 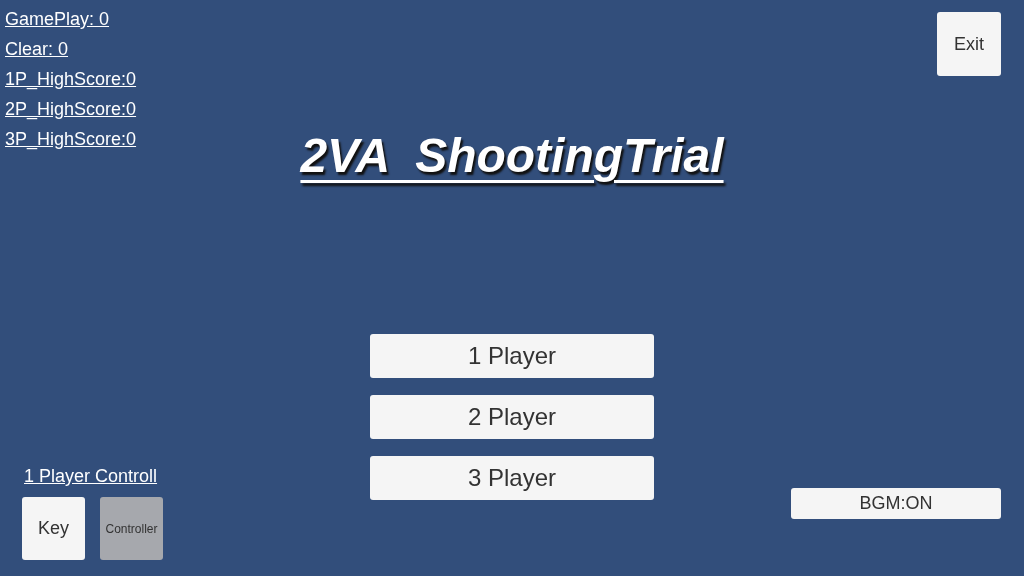 What do you see at coordinates (512, 155) in the screenshot?
I see `game-title: 2VA ShootingTrial` at bounding box center [512, 155].